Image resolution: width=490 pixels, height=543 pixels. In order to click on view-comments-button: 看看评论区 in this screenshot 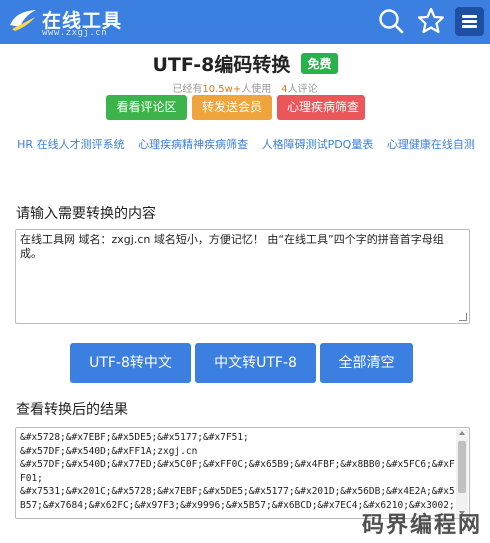, I will do `click(146, 107)`.